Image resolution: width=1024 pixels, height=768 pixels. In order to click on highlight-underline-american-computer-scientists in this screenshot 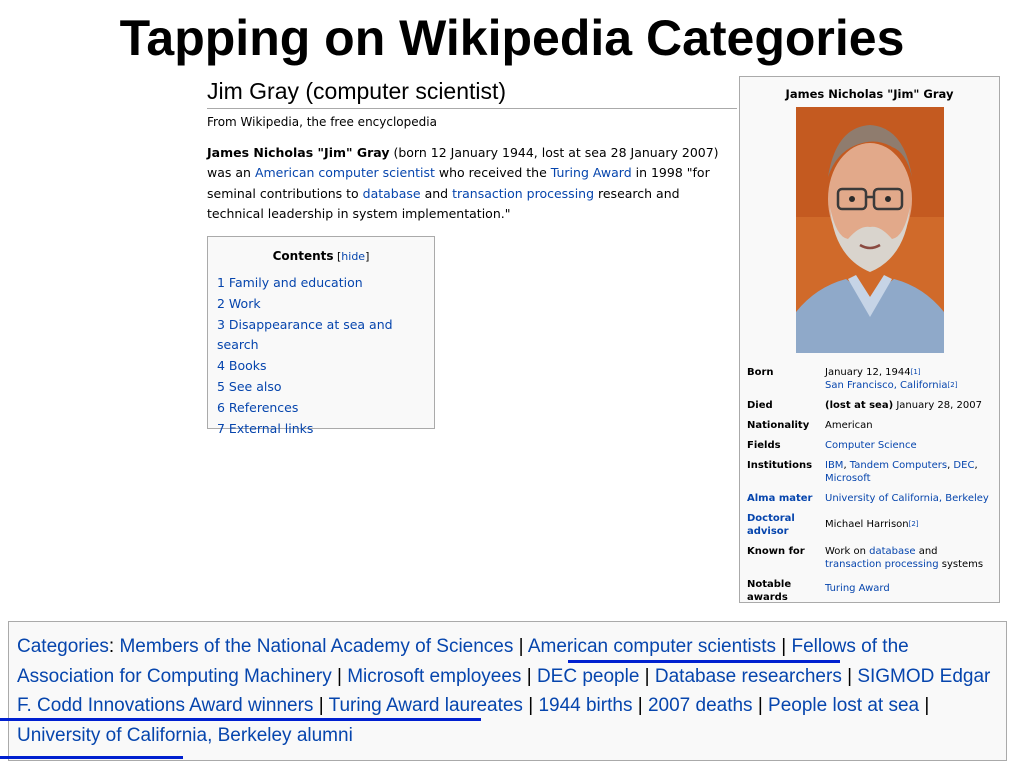, I will do `click(704, 661)`.